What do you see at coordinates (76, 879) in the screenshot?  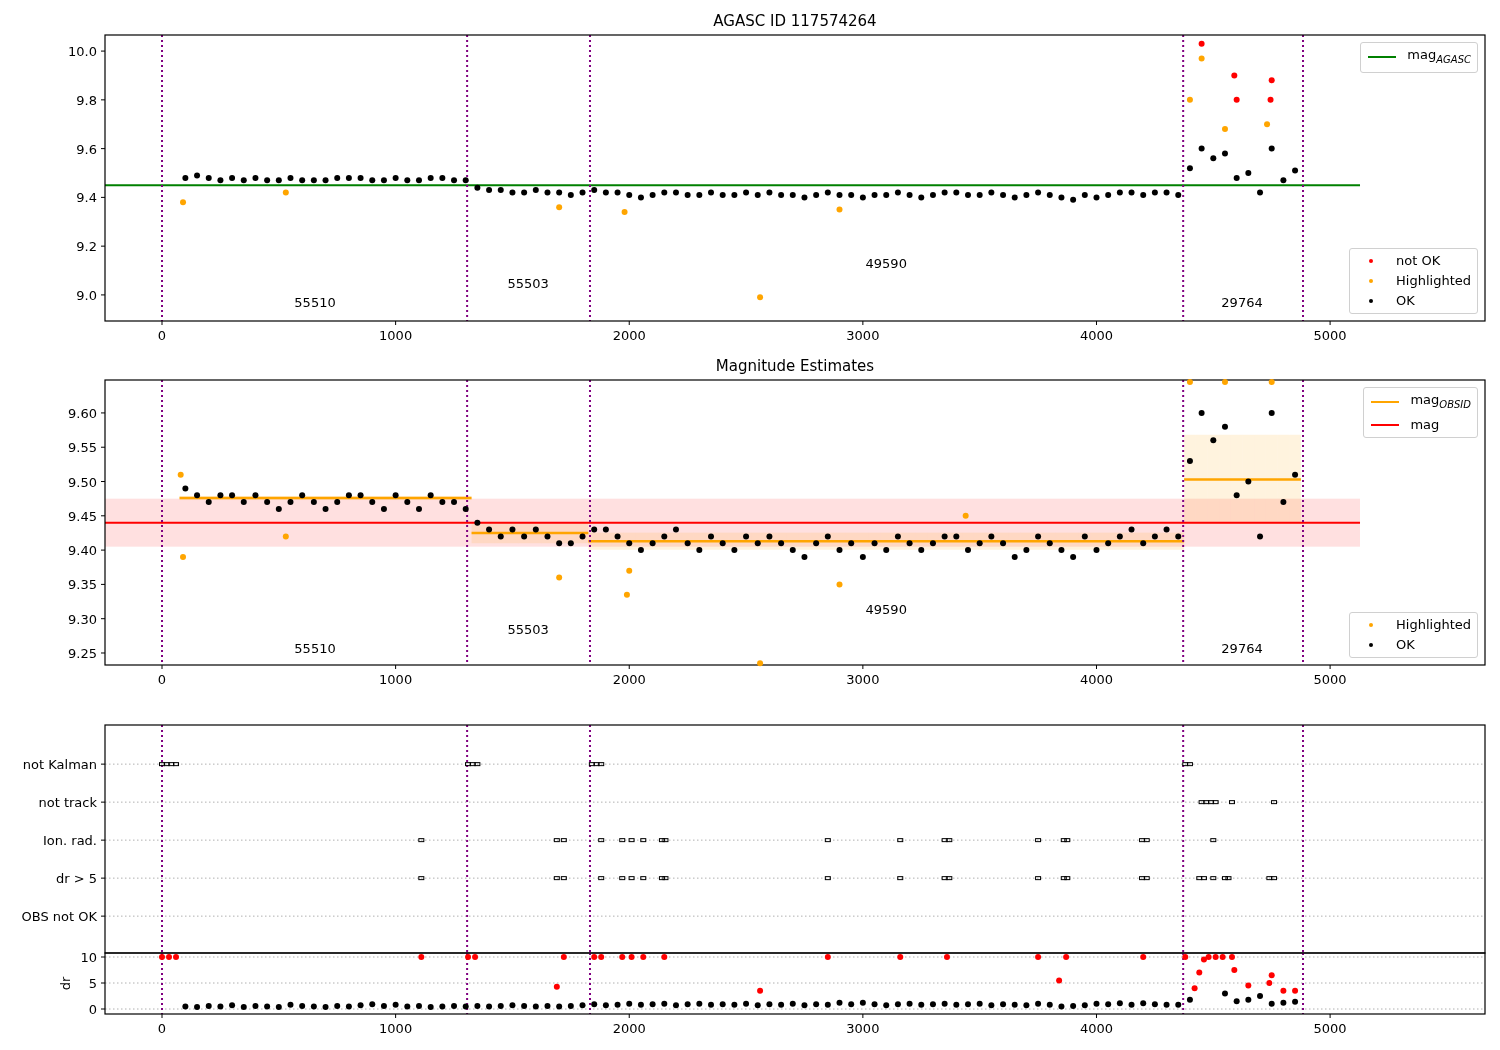 I see `category-label: dr > 5` at bounding box center [76, 879].